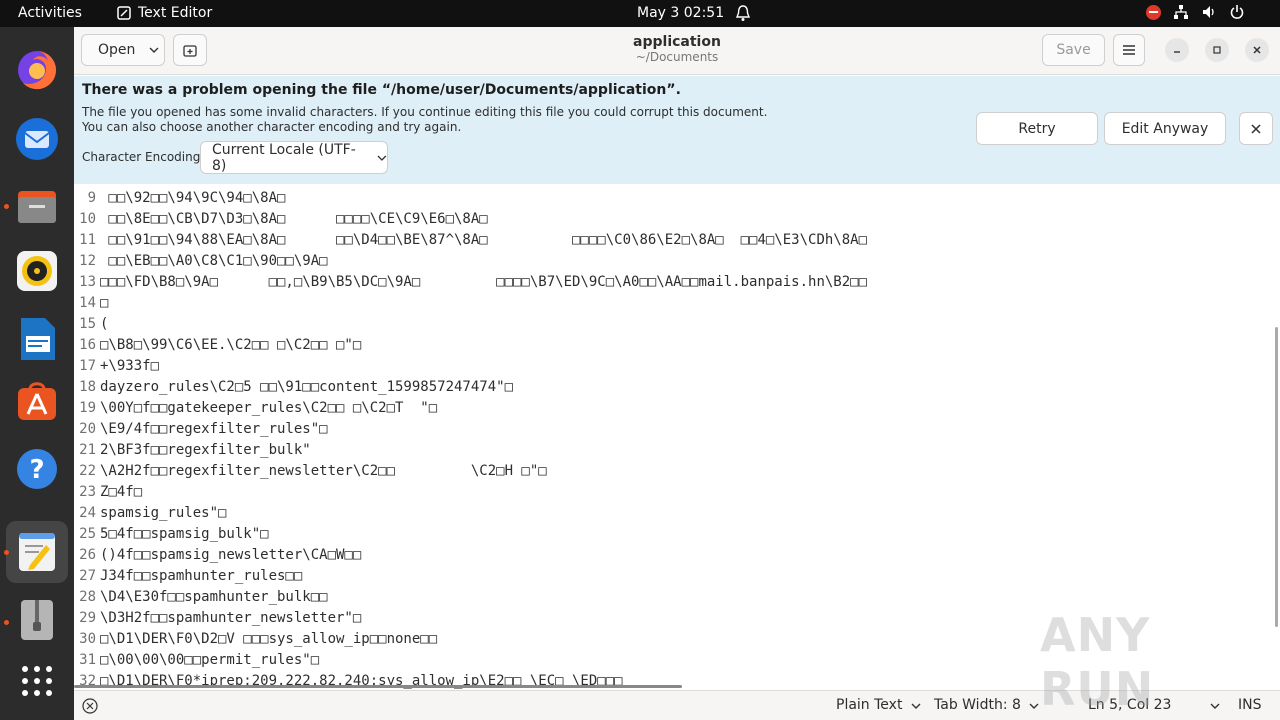 The width and height of the screenshot is (1280, 720). I want to click on tab-width-label: Tab Width: 8, so click(977, 705).